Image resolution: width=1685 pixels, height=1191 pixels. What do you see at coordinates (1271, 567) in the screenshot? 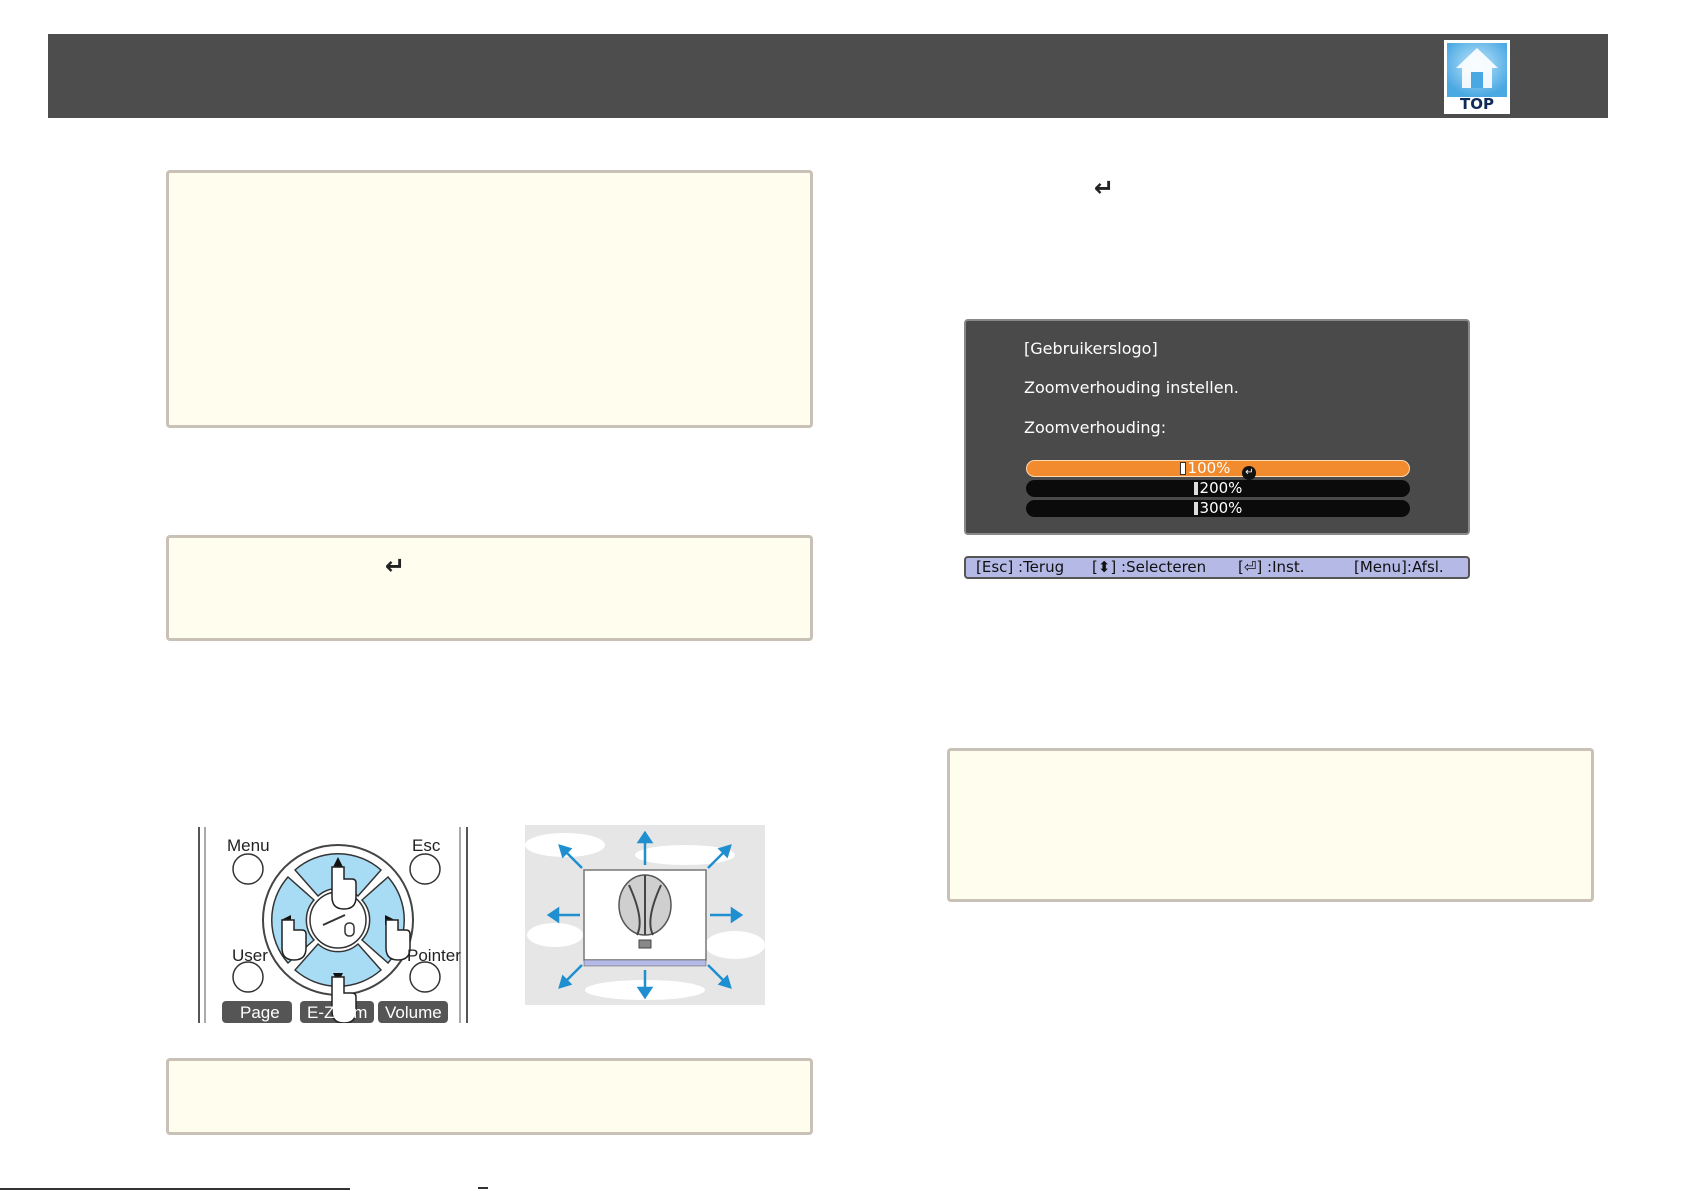
I see `guide-enter: [⏎] :Inst.` at bounding box center [1271, 567].